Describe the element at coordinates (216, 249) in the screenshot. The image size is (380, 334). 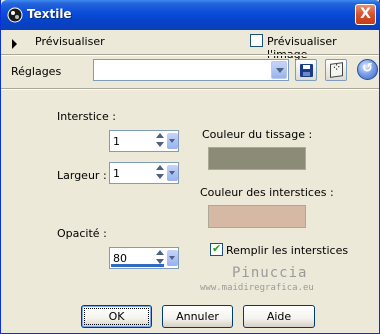
I see `fill-gaps-checkbox` at that location.